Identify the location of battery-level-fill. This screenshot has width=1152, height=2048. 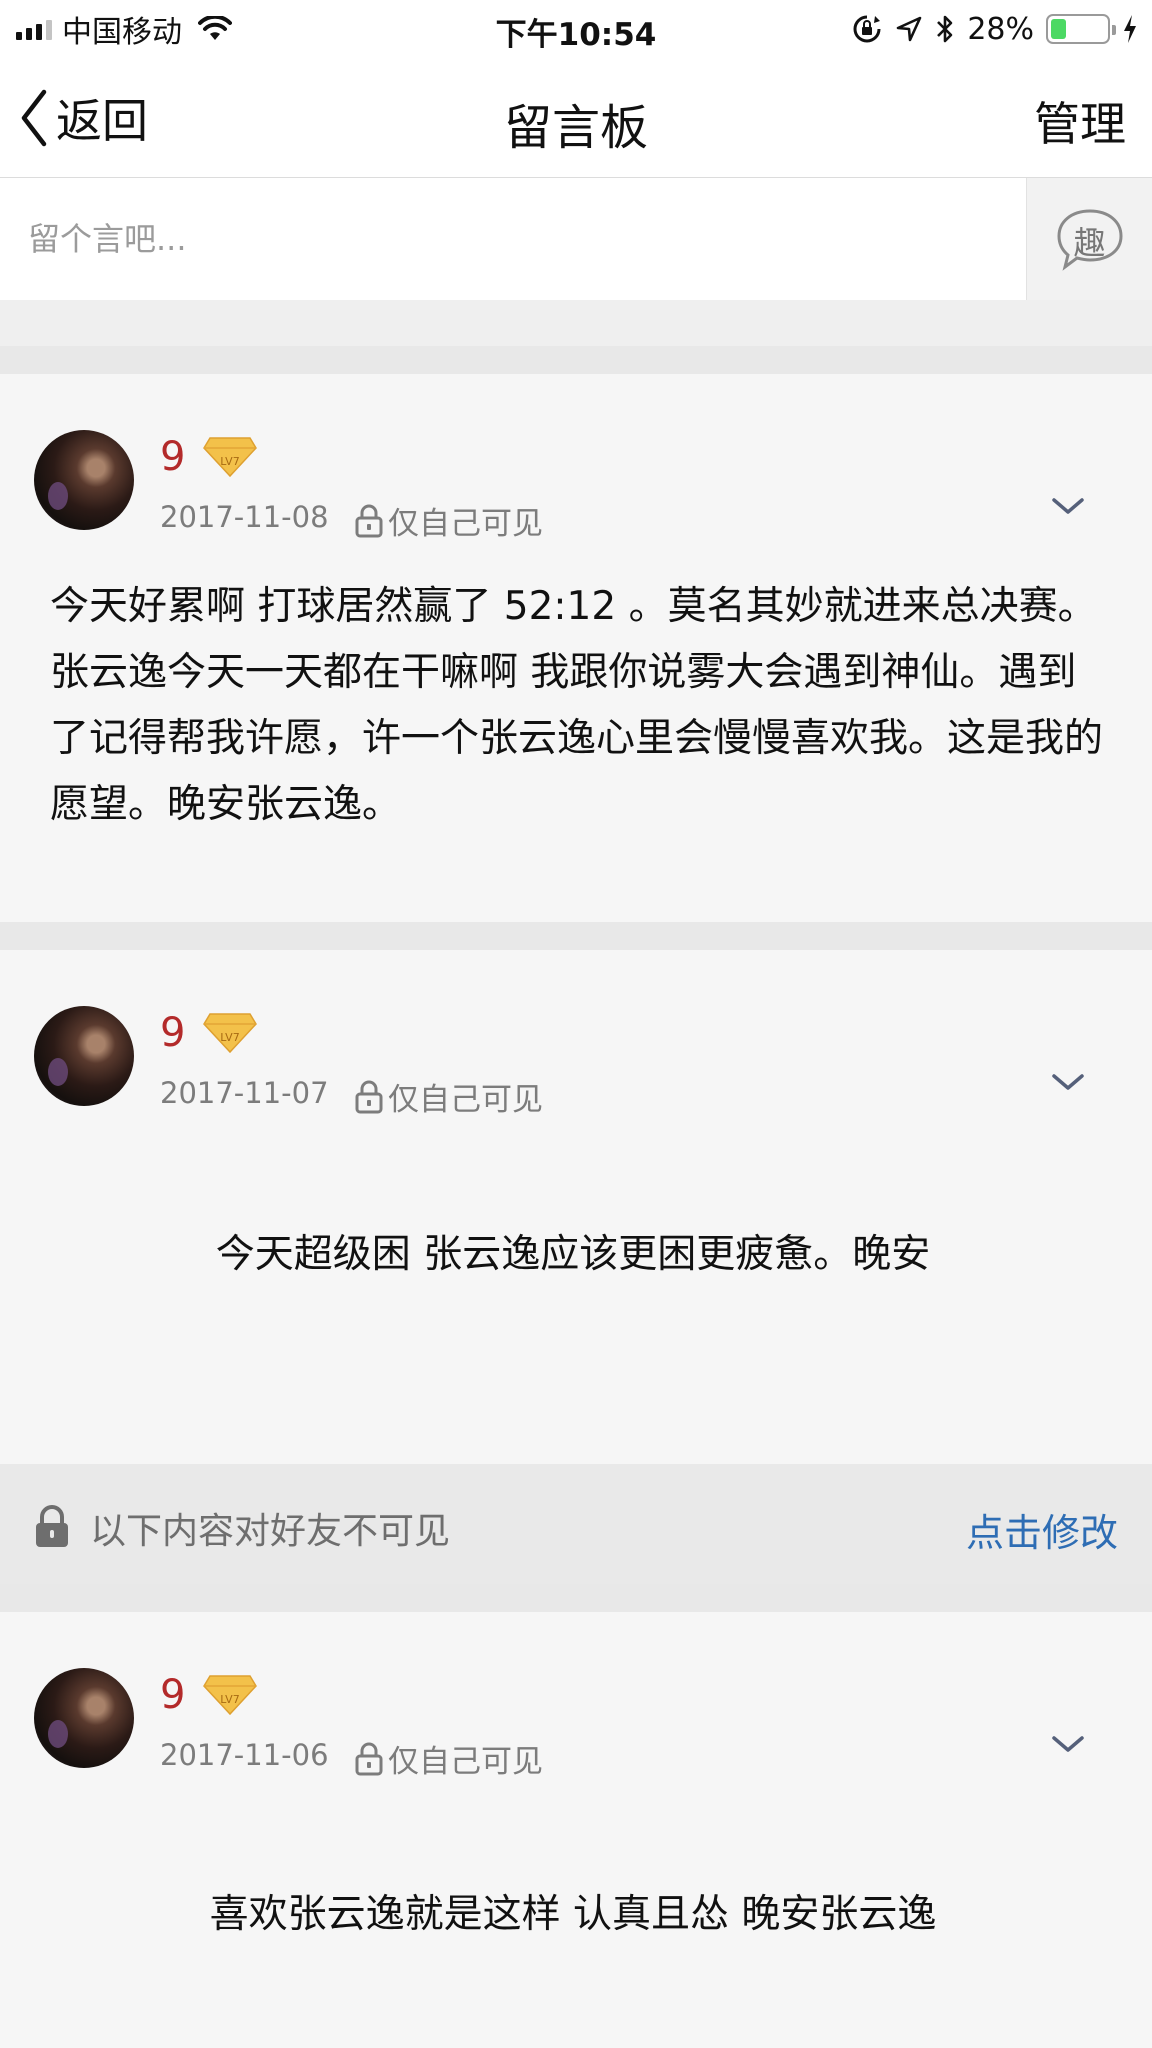
(1059, 29).